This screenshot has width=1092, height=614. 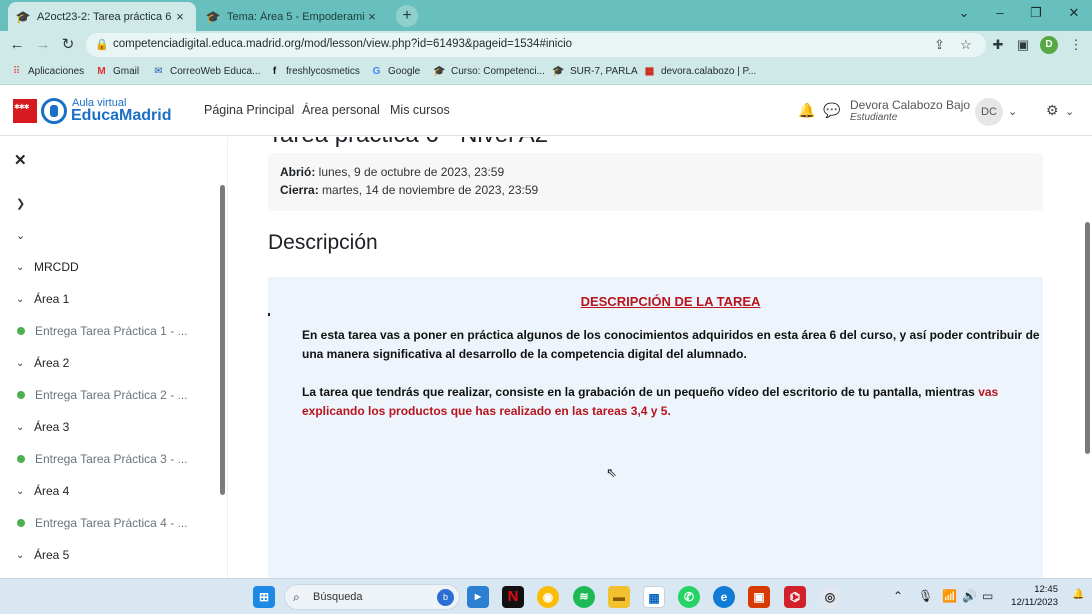 What do you see at coordinates (831, 110) in the screenshot?
I see `chat-bubble-icon: 💬` at bounding box center [831, 110].